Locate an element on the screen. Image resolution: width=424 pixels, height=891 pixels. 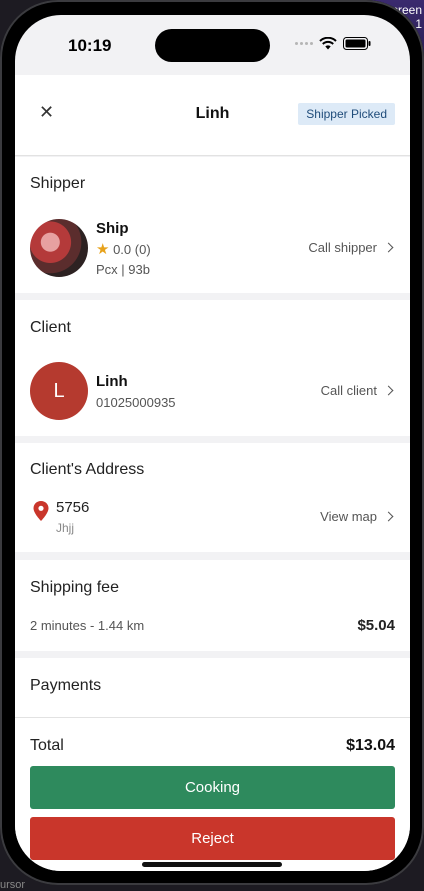
status-time: 10:19 is located at coordinates (90, 45).